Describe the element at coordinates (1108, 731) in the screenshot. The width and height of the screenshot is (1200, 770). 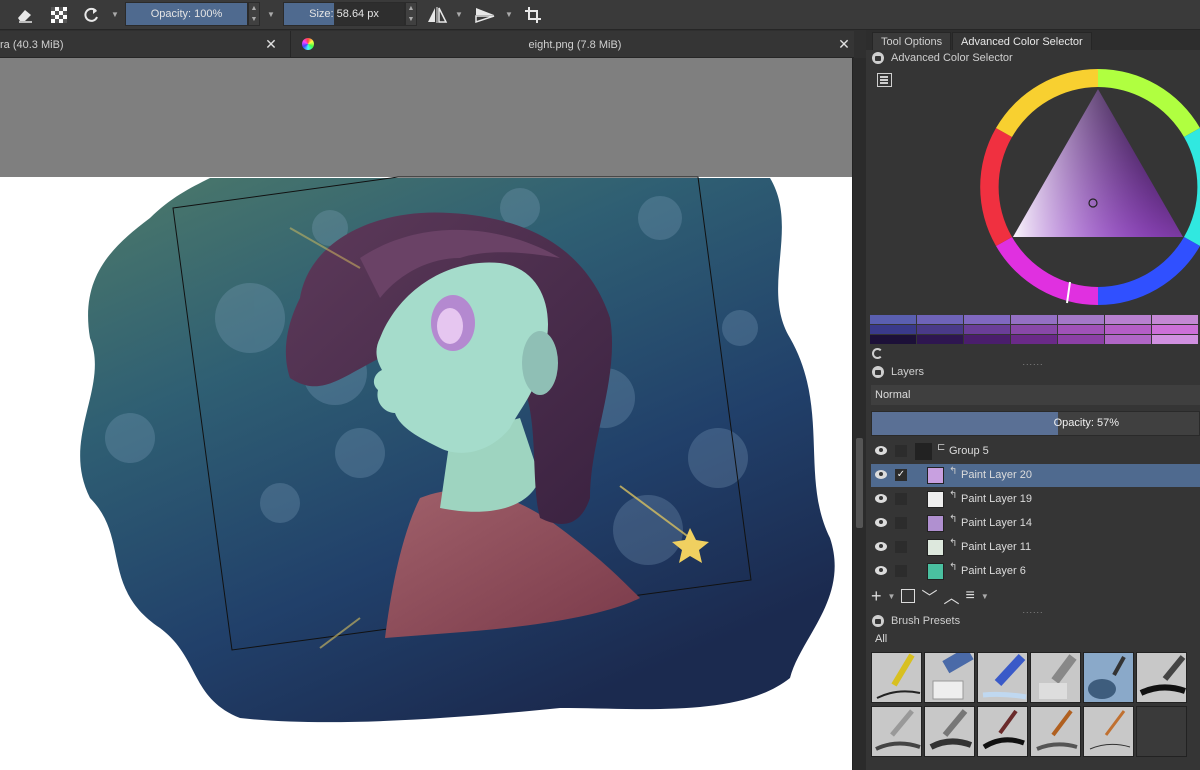
I see `brush-preset-fine-liner` at that location.